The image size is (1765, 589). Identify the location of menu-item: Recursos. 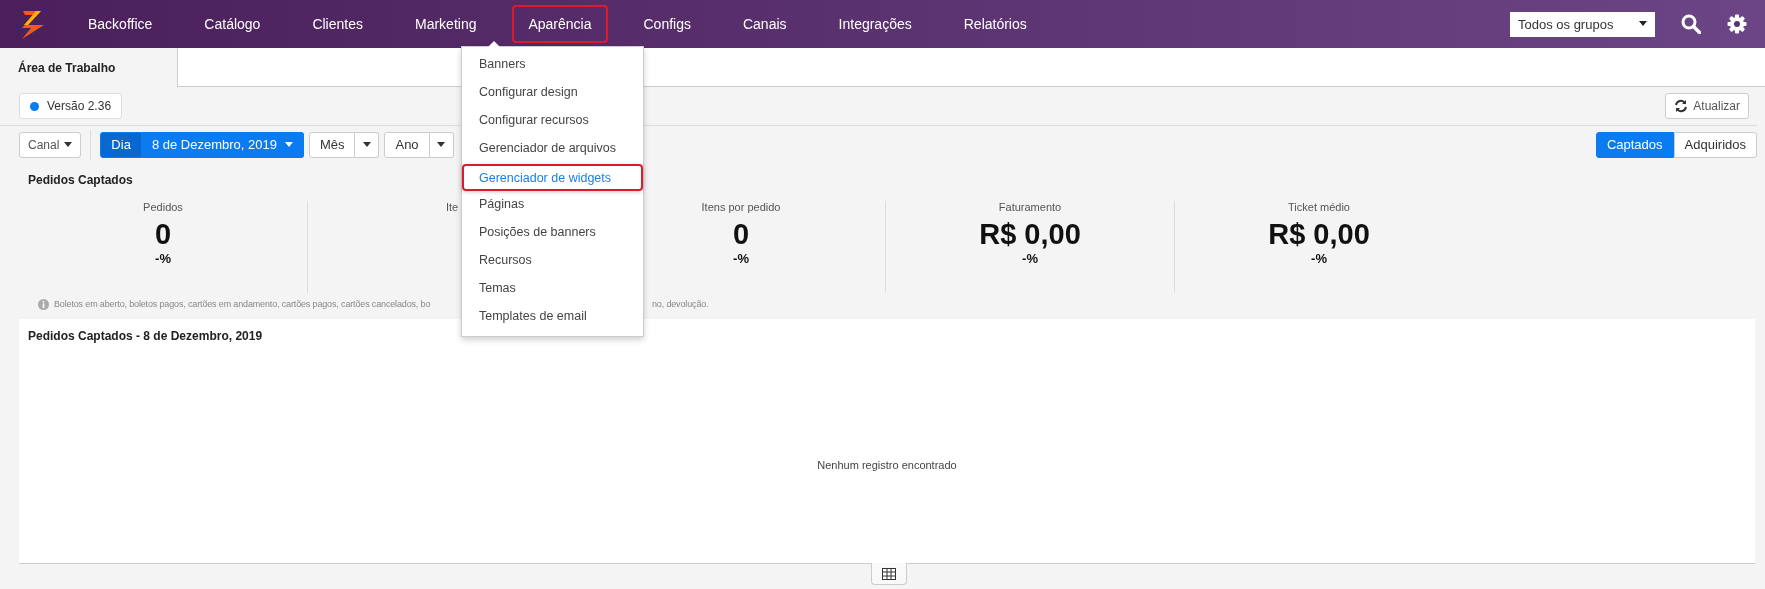
(552, 261).